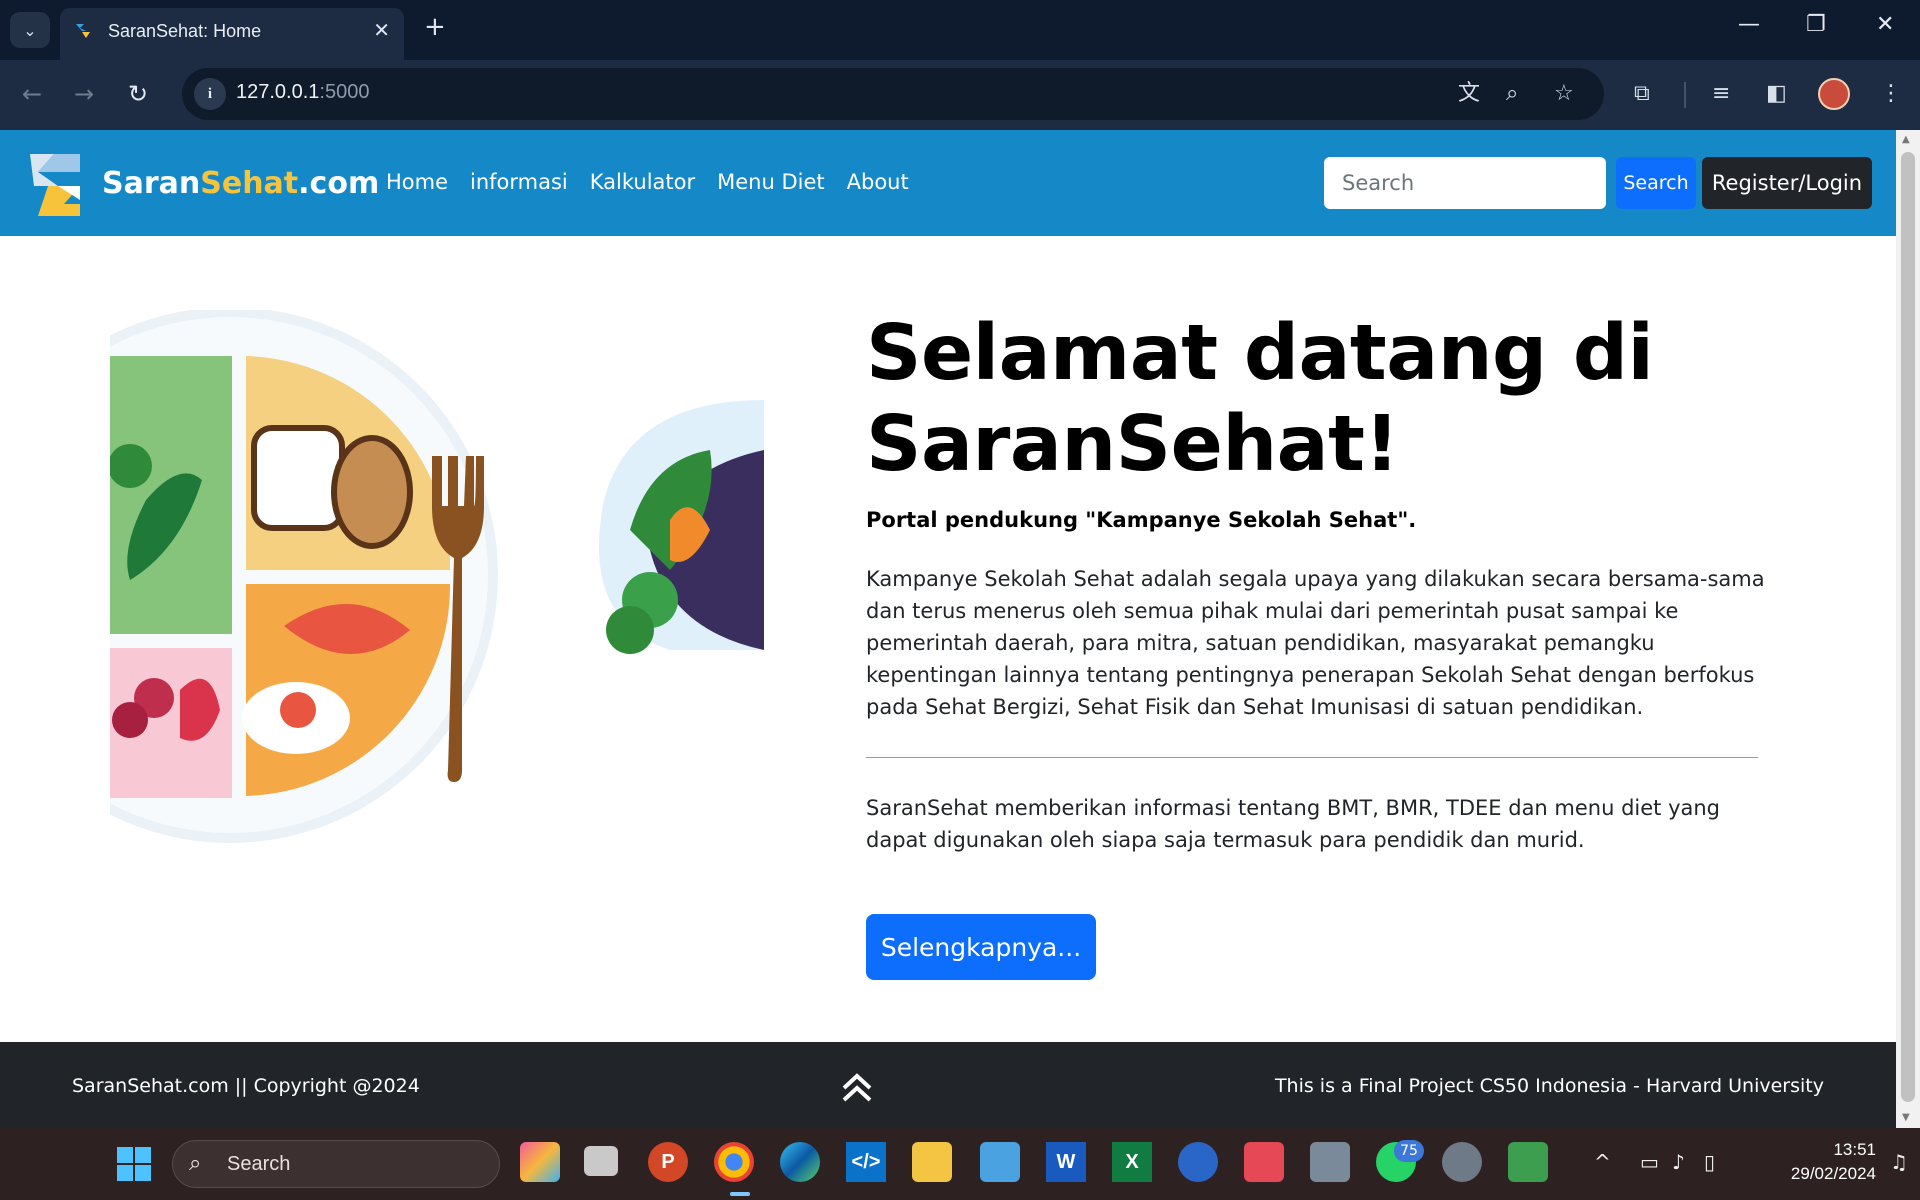 This screenshot has width=1920, height=1200. Describe the element at coordinates (1656, 183) in the screenshot. I see `search-button: Search` at that location.